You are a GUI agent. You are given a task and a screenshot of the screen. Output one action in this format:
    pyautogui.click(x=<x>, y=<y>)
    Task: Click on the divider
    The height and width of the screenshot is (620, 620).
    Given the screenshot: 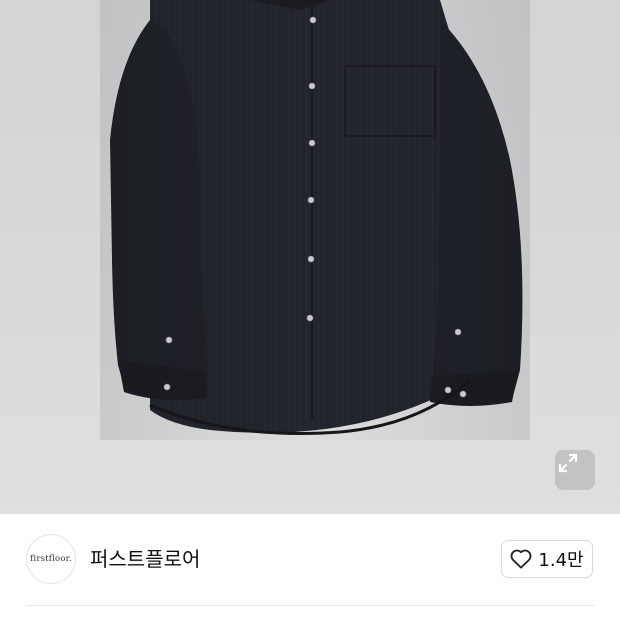 What is the action you would take?
    pyautogui.click(x=310, y=605)
    